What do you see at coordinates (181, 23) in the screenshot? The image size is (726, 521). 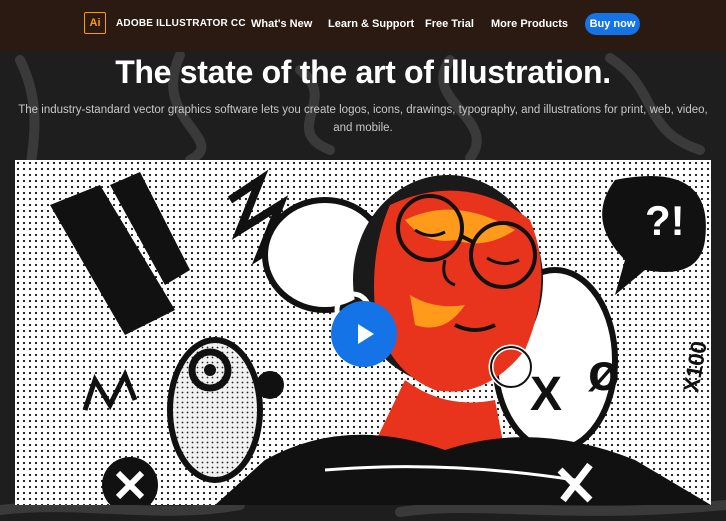 I see `product-name: ADOBE ILLUSTRATOR CC` at bounding box center [181, 23].